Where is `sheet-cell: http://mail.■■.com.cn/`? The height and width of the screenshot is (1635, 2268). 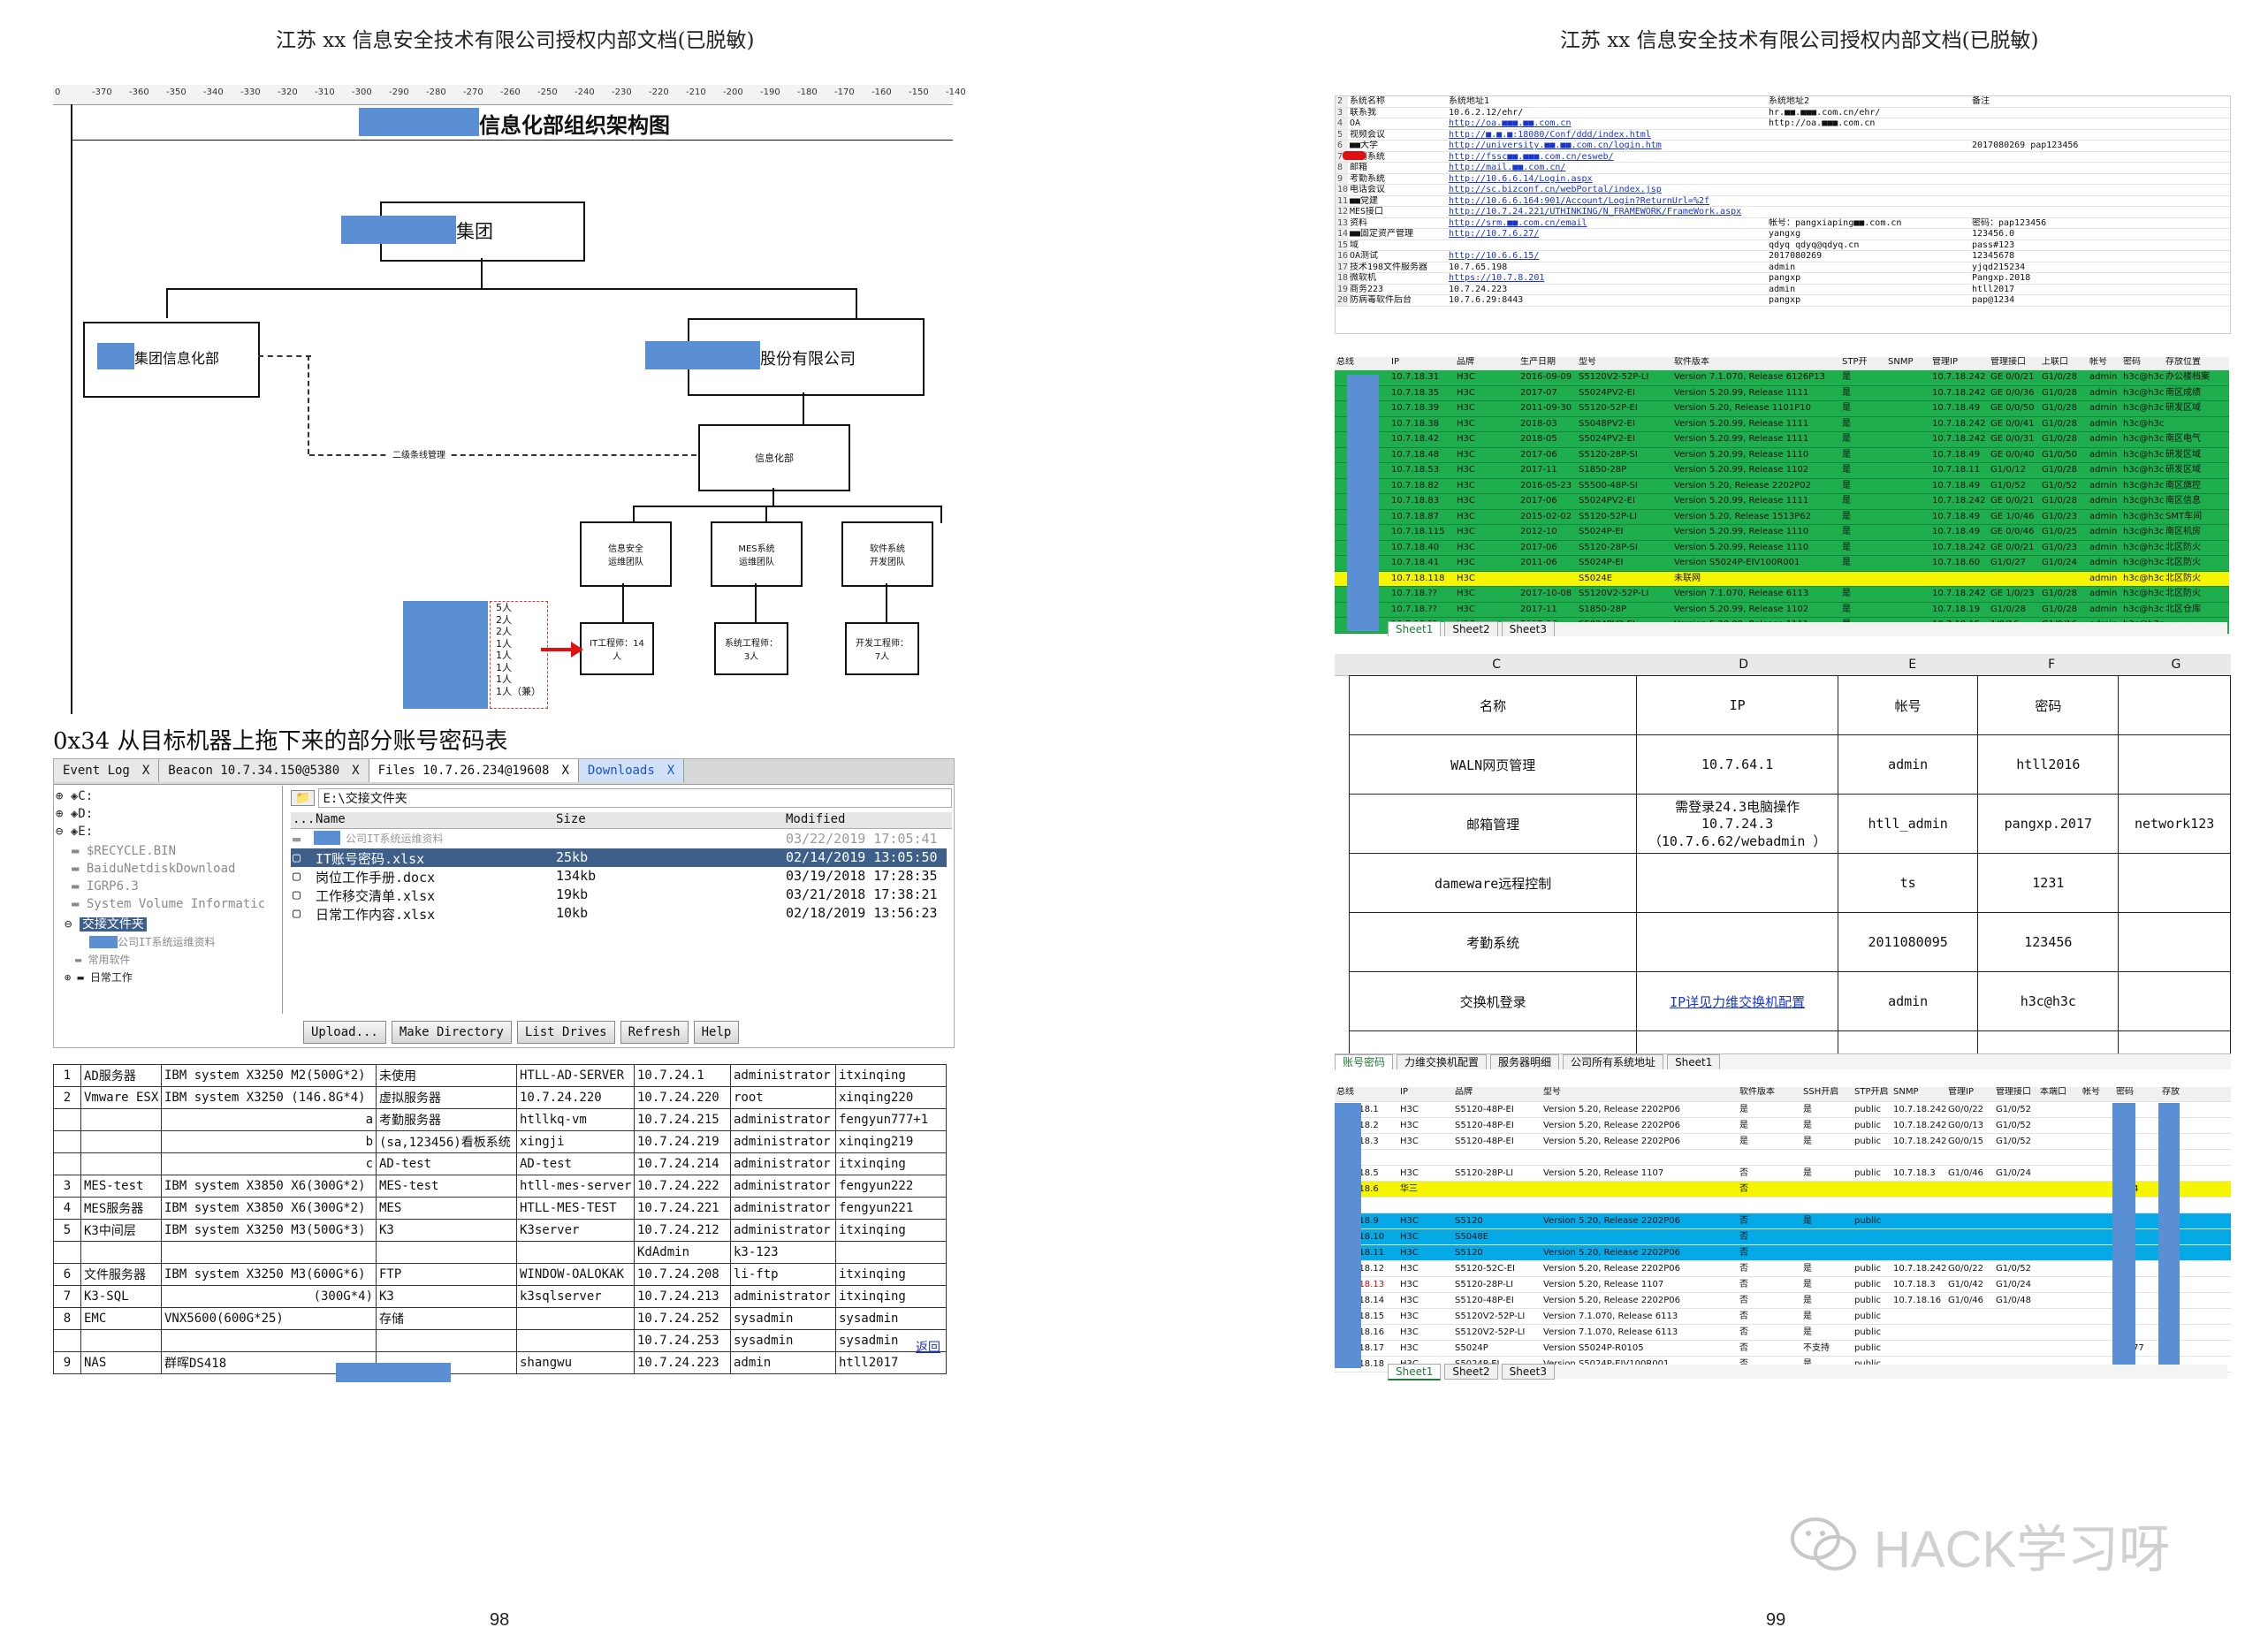
sheet-cell: http://mail.■■.com.cn/ is located at coordinates (1507, 167).